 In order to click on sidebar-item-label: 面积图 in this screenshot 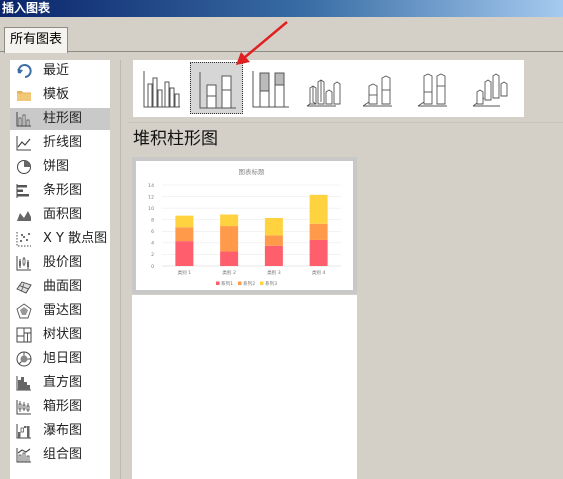, I will do `click(63, 214)`.